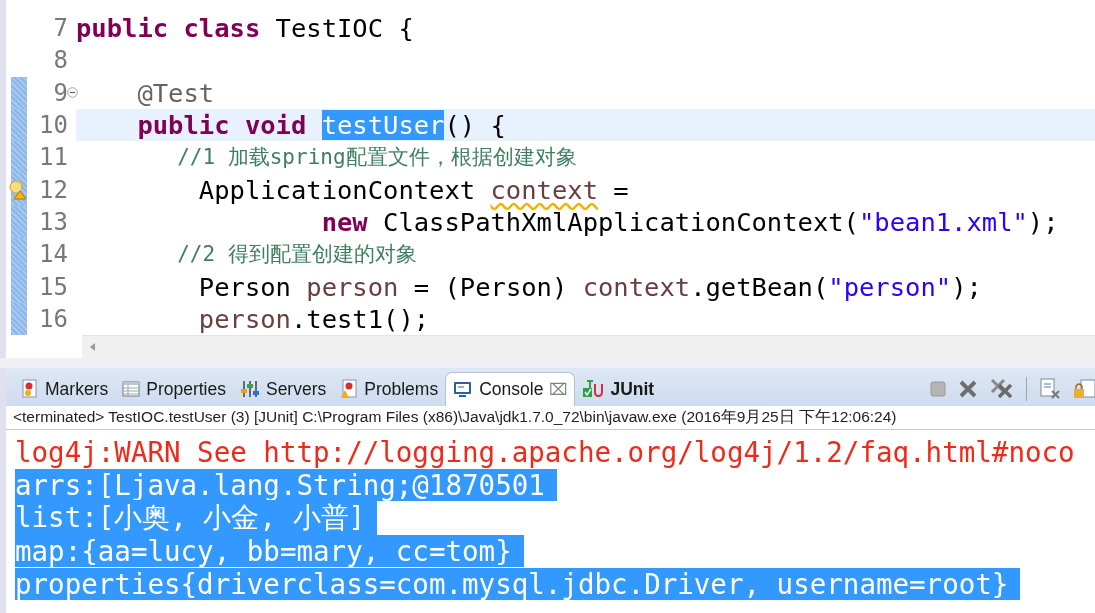 This screenshot has height=613, width=1095. What do you see at coordinates (244, 286) in the screenshot?
I see `code-text: Person` at bounding box center [244, 286].